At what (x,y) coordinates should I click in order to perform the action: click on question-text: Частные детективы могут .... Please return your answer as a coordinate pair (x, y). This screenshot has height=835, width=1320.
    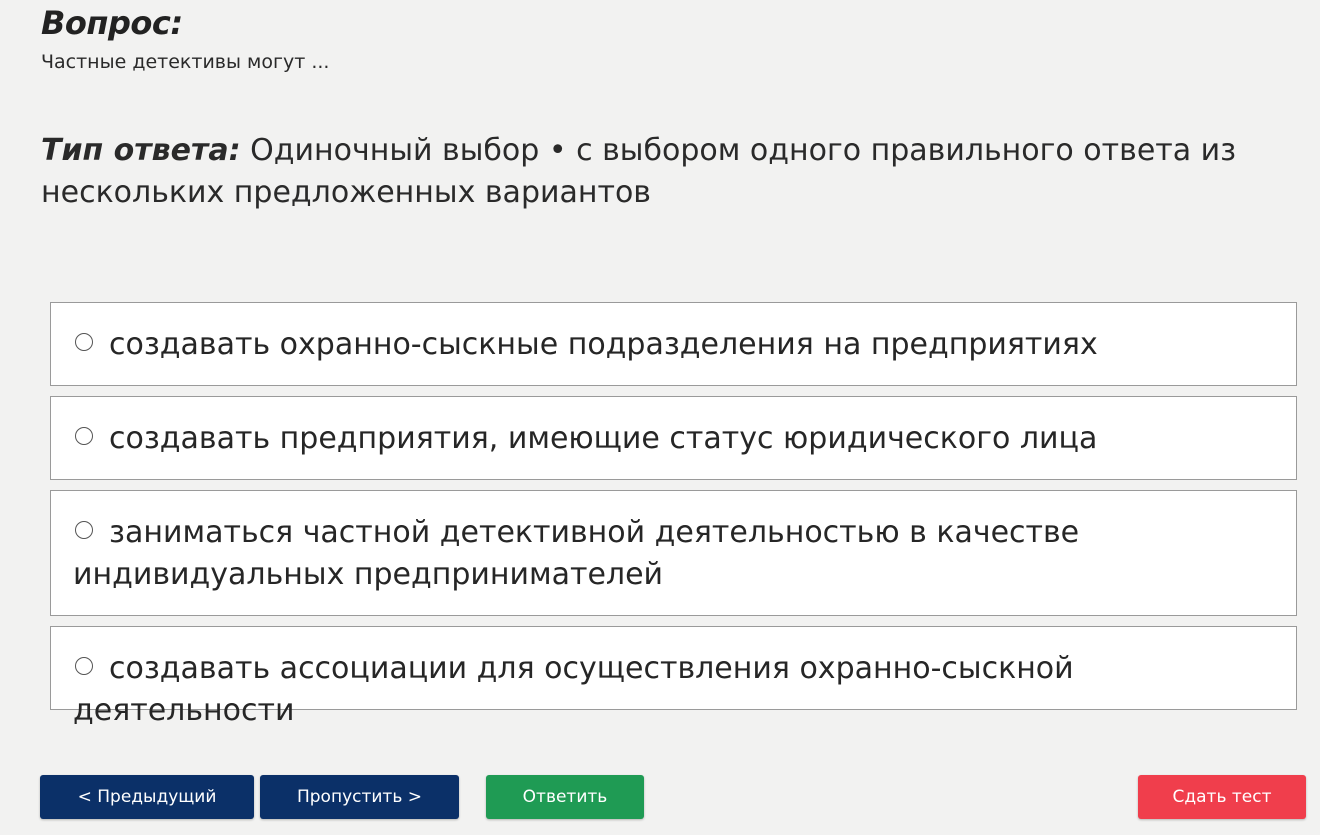
    Looking at the image, I should click on (185, 62).